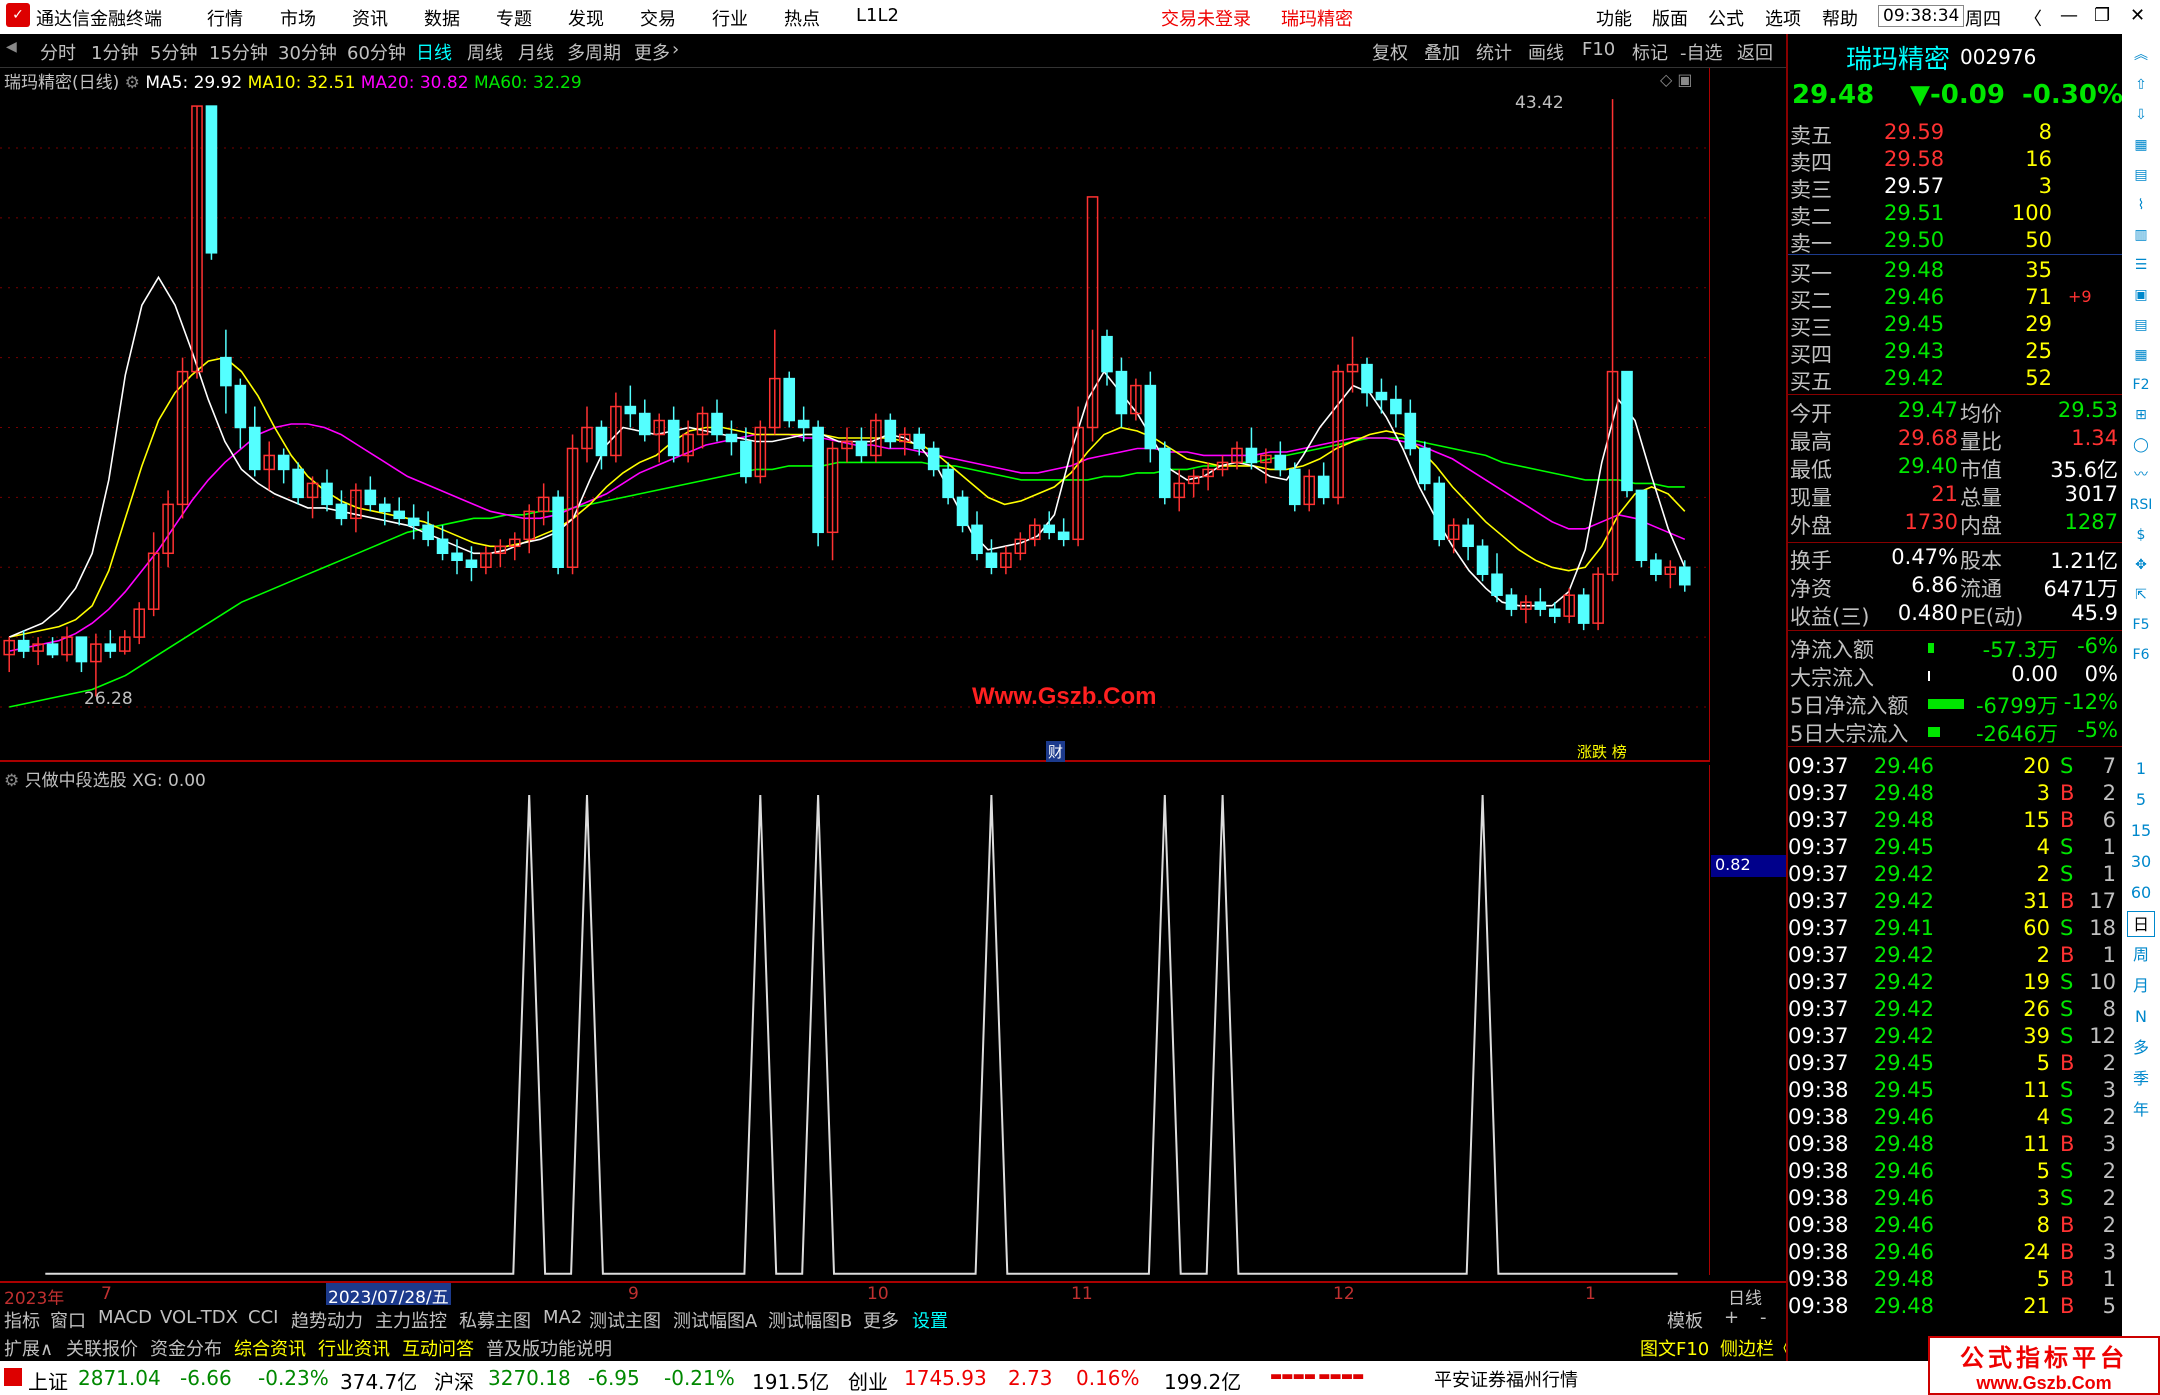 Image resolution: width=2160 pixels, height=1395 pixels. Describe the element at coordinates (625, 1320) in the screenshot. I see `tab-test-main: 测试主图` at that location.